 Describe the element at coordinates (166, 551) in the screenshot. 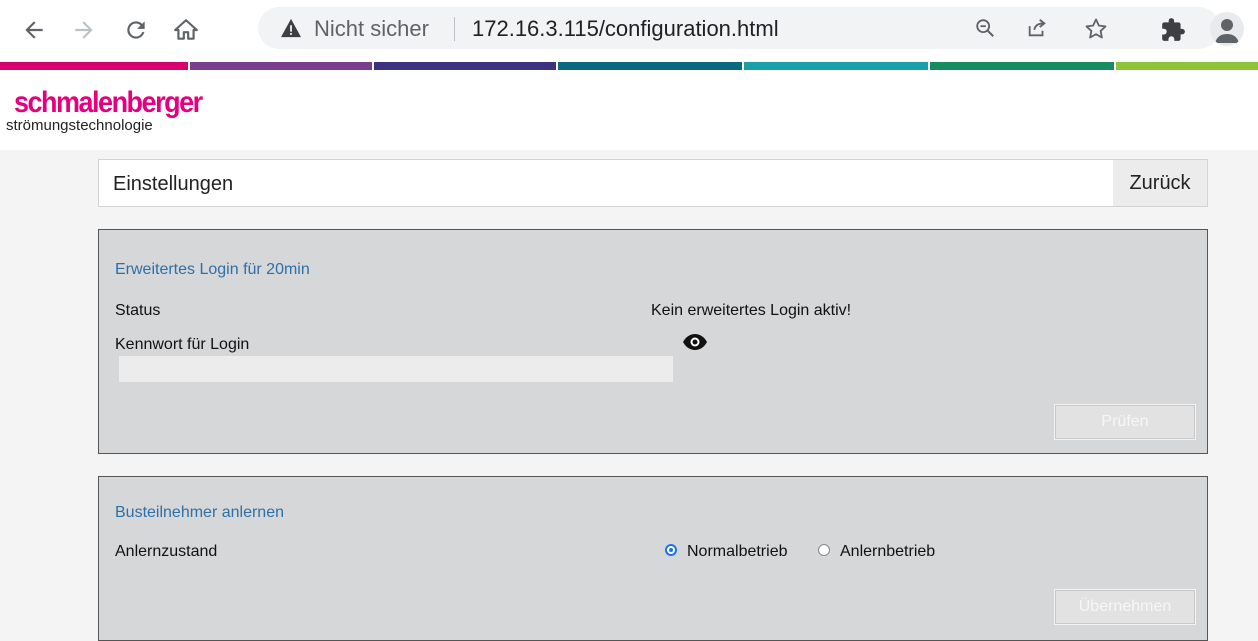

I see `learn-mode-label: Anlernzustand` at that location.